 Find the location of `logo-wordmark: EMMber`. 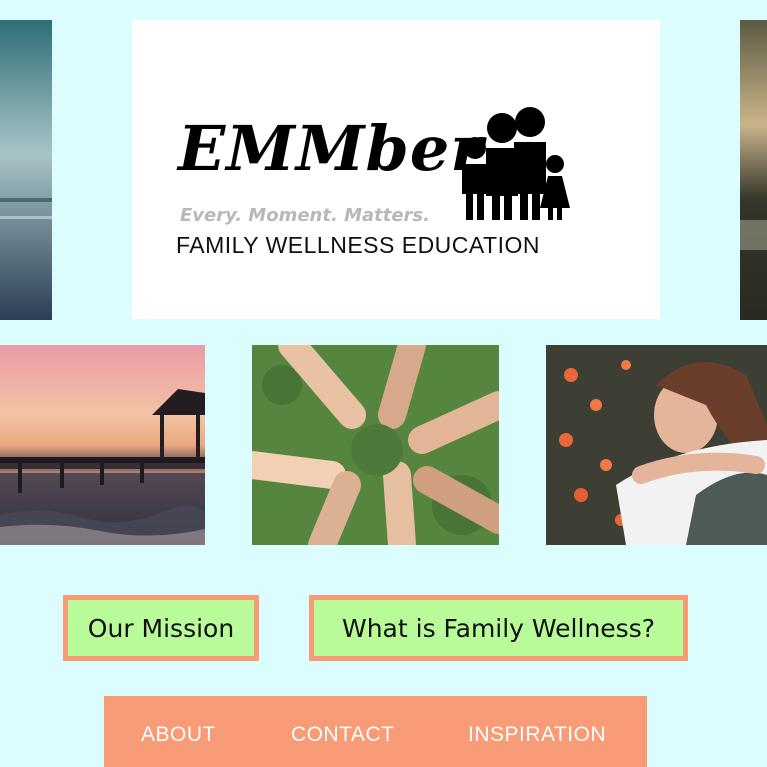

logo-wordmark: EMMber is located at coordinates (331, 148).